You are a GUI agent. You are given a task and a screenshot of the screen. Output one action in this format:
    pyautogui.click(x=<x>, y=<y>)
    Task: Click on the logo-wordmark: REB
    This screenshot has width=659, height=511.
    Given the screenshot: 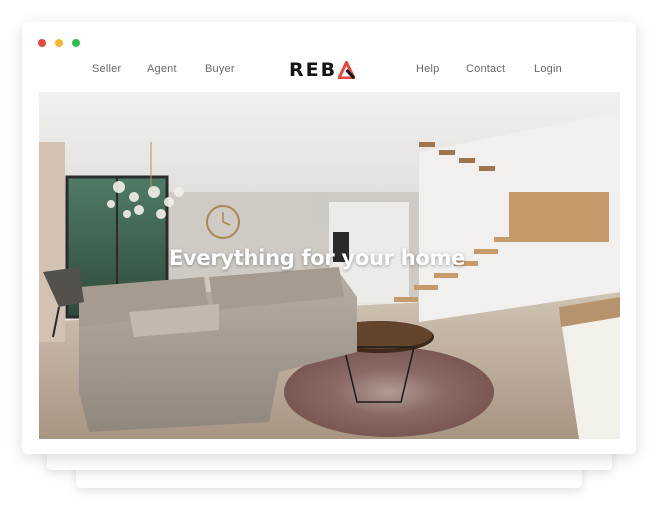 What is the action you would take?
    pyautogui.click(x=313, y=70)
    